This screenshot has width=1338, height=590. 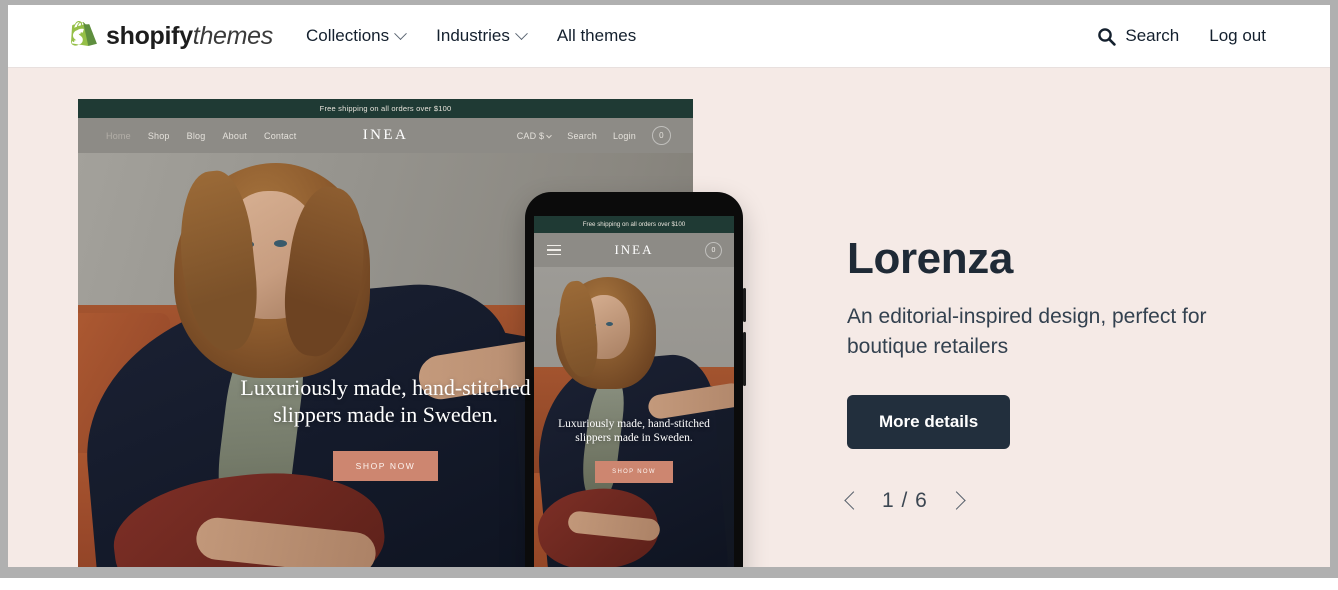 I want to click on mobile-shop-now-button: SHOP NOW, so click(x=634, y=471).